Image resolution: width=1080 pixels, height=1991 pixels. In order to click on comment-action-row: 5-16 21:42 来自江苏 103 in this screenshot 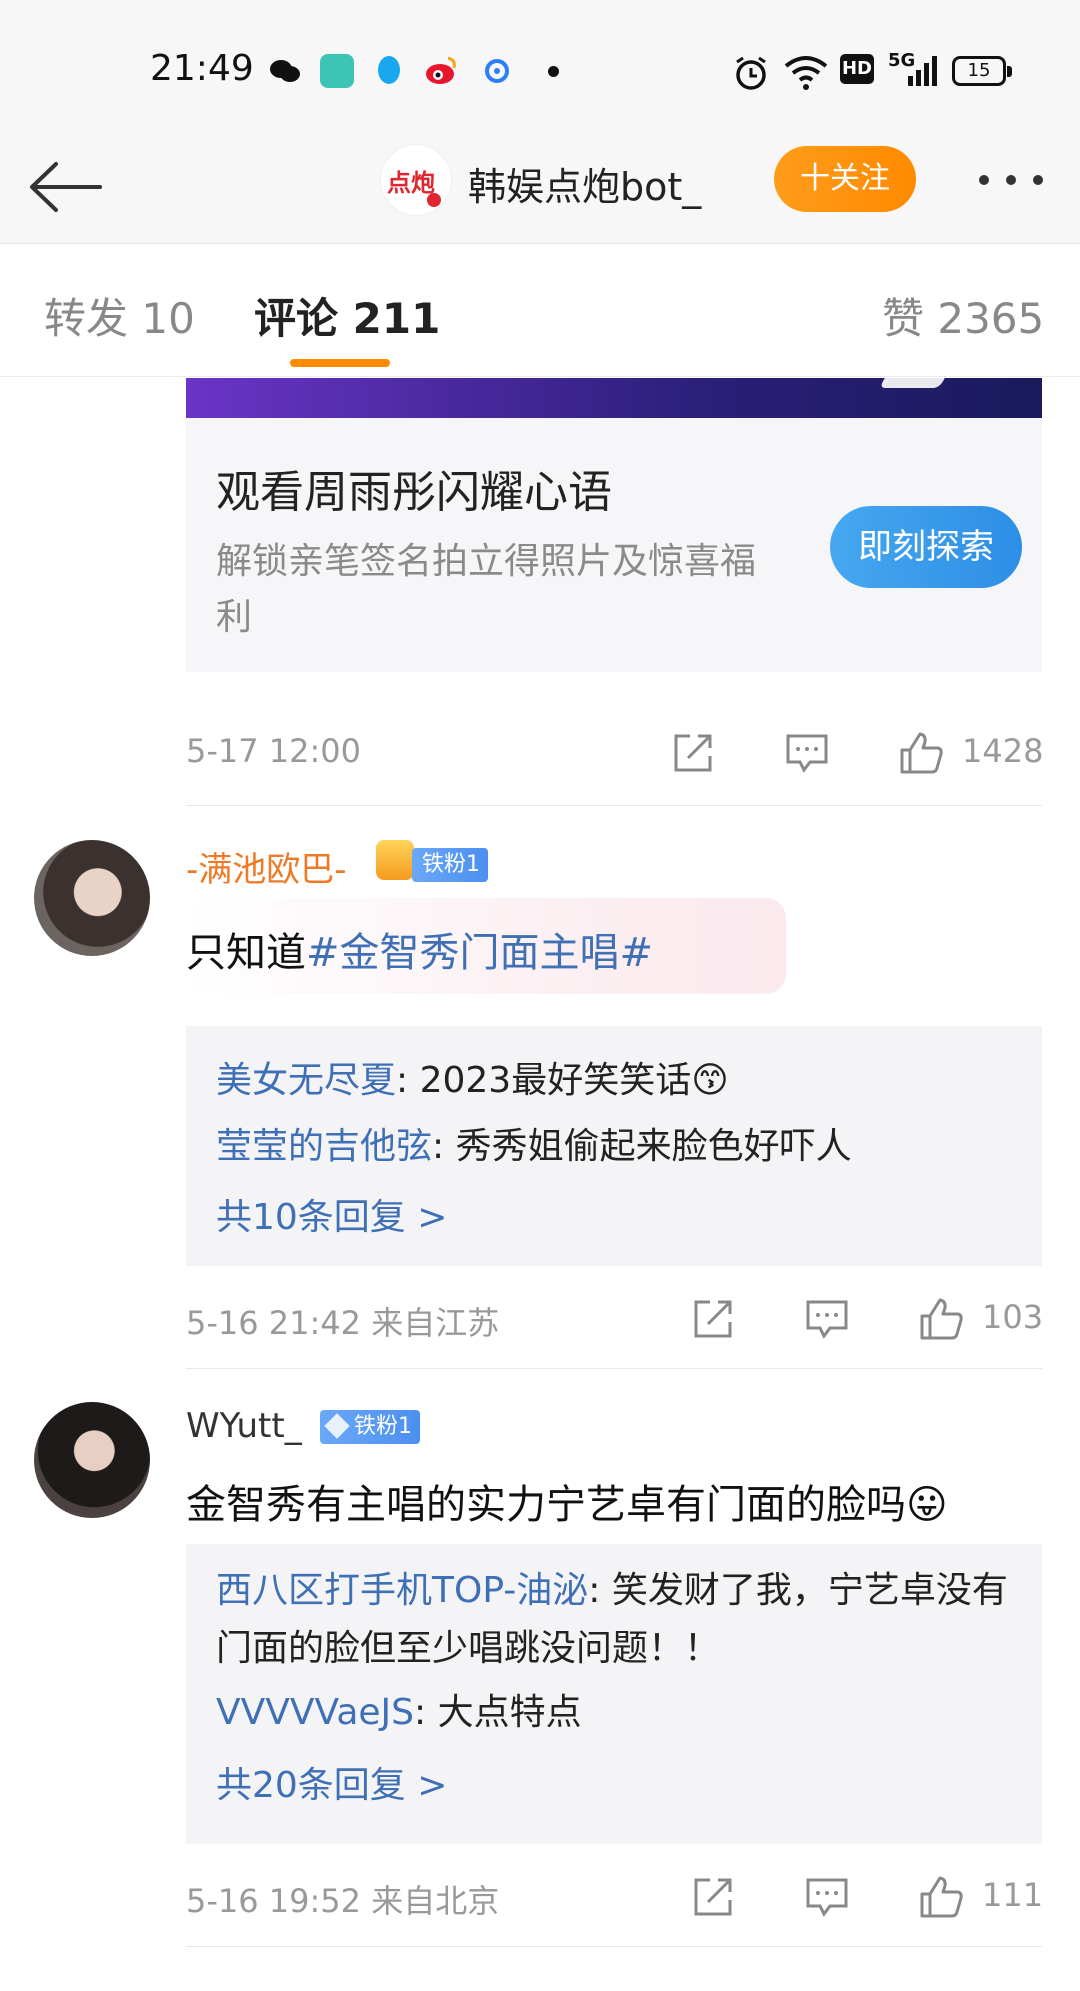, I will do `click(615, 1320)`.